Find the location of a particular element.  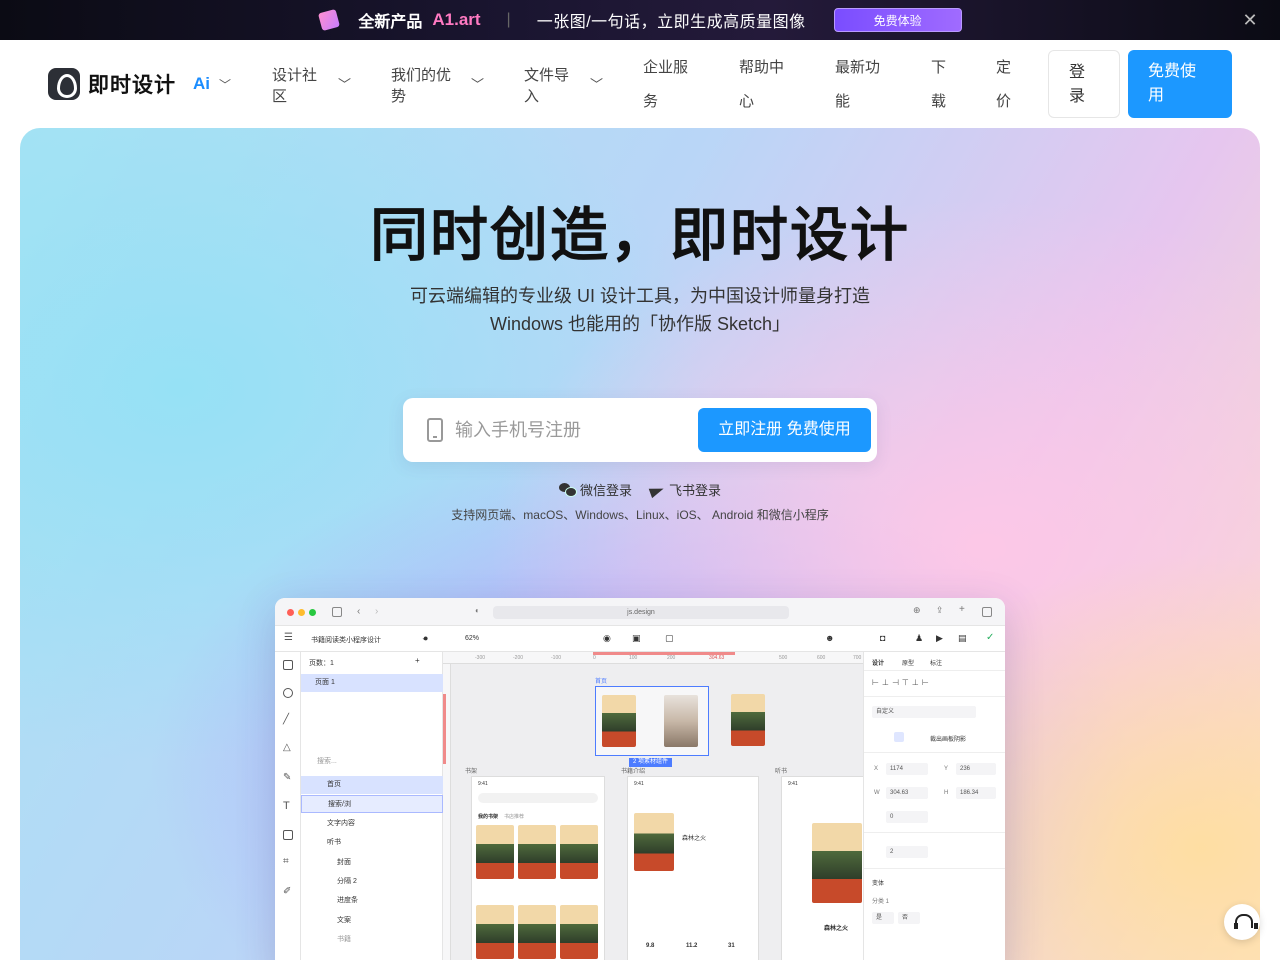

wechat-icon is located at coordinates (567, 490).